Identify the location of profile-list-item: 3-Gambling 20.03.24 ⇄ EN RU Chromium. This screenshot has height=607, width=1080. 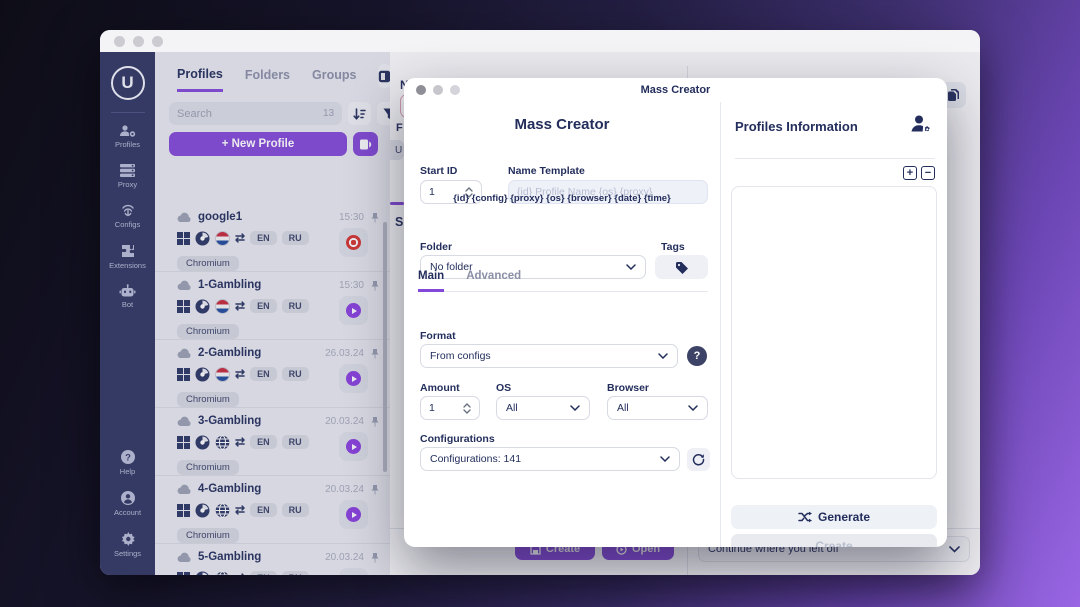
(272, 442).